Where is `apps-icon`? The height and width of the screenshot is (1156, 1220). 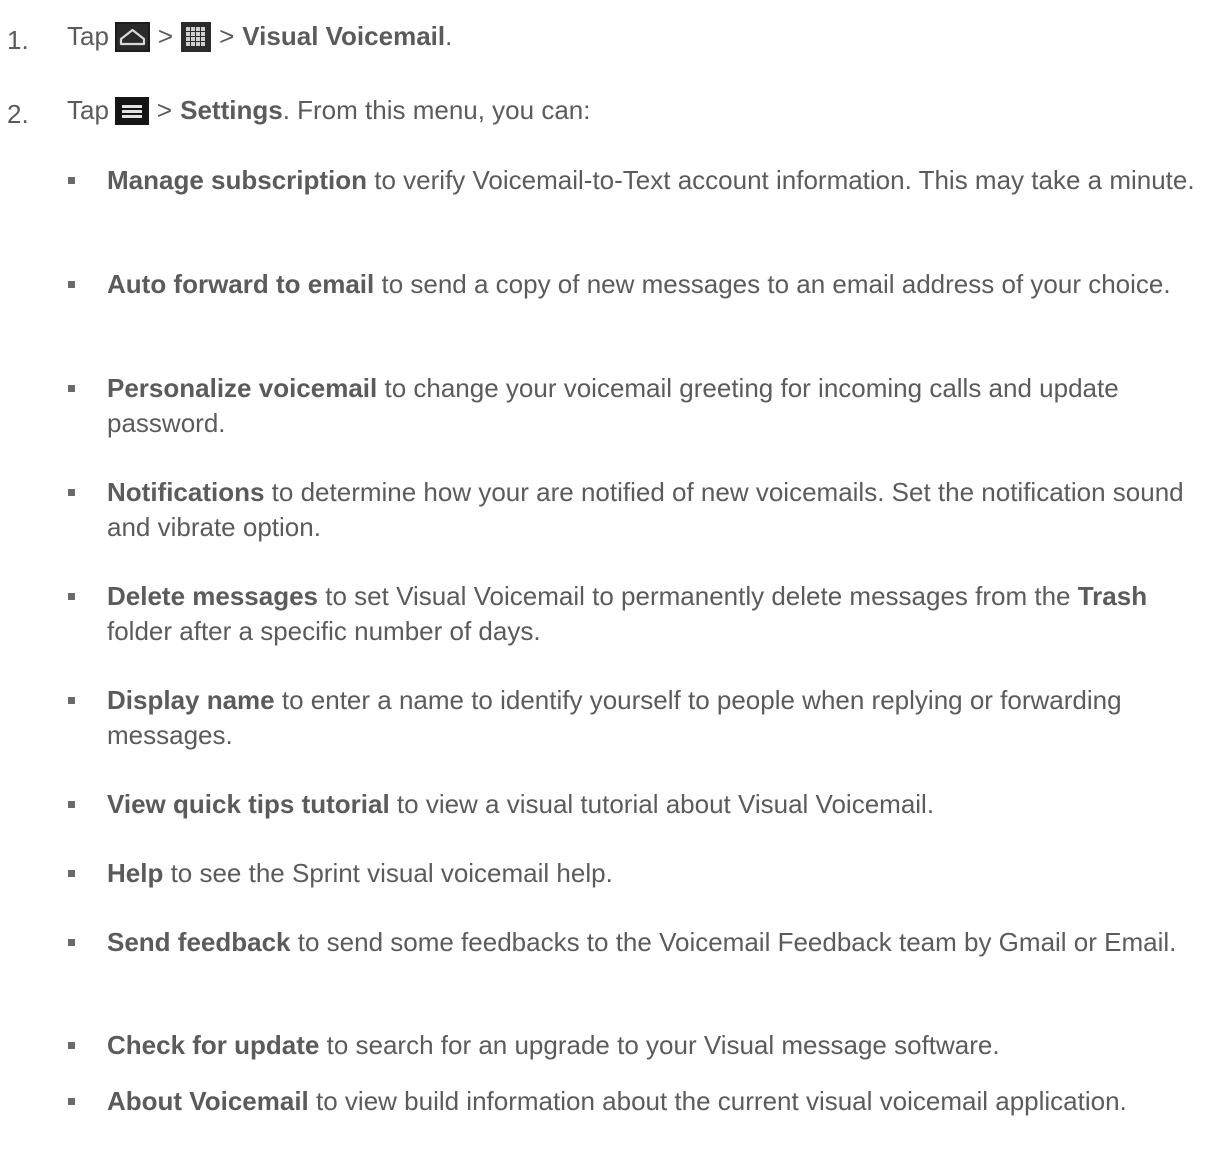 apps-icon is located at coordinates (196, 36).